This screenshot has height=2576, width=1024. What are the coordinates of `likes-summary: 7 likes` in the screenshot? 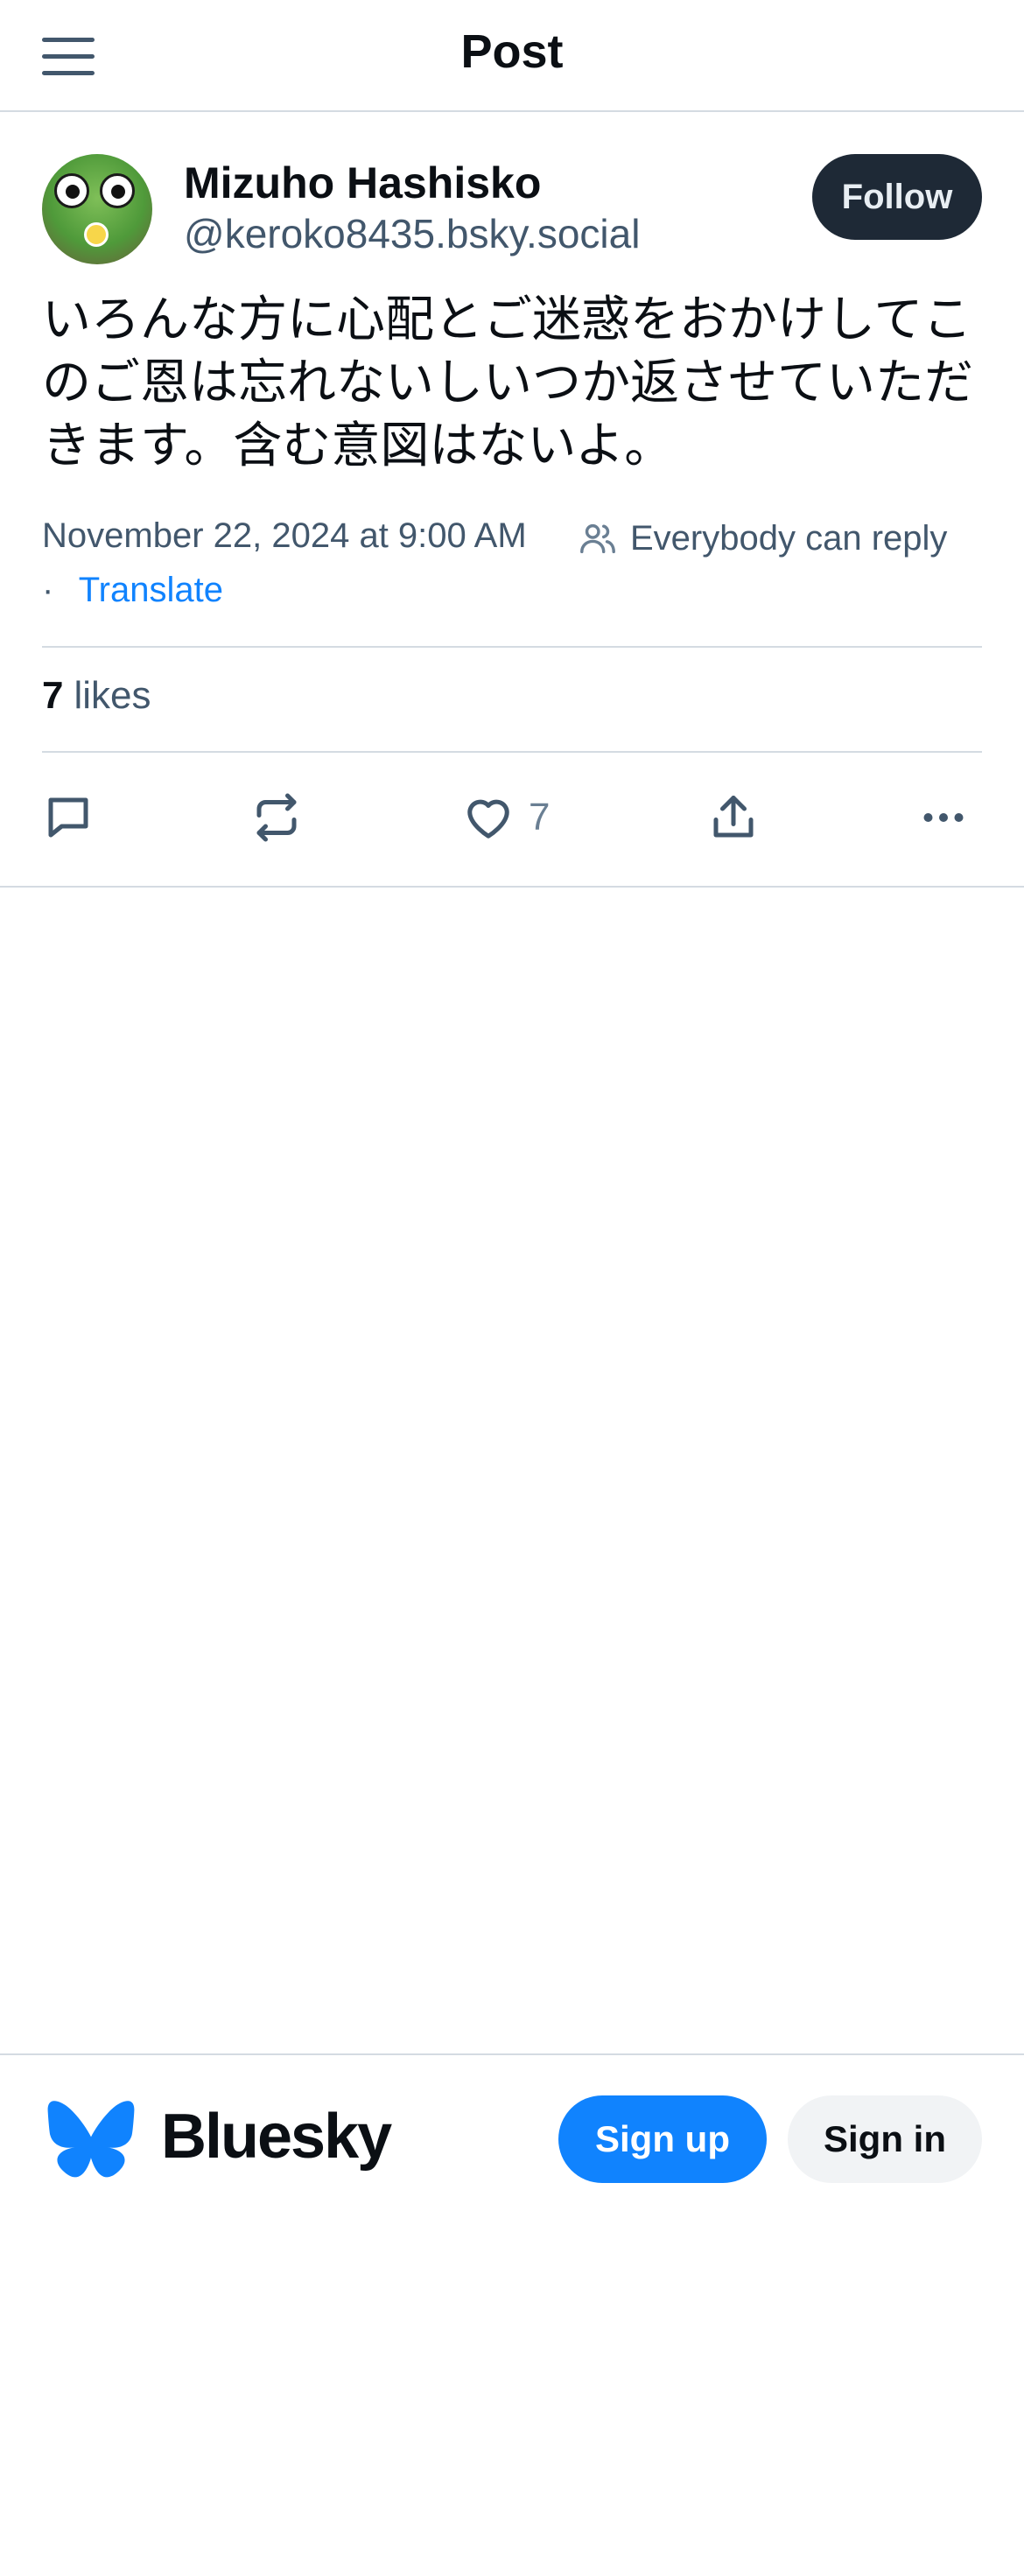 It's located at (96, 696).